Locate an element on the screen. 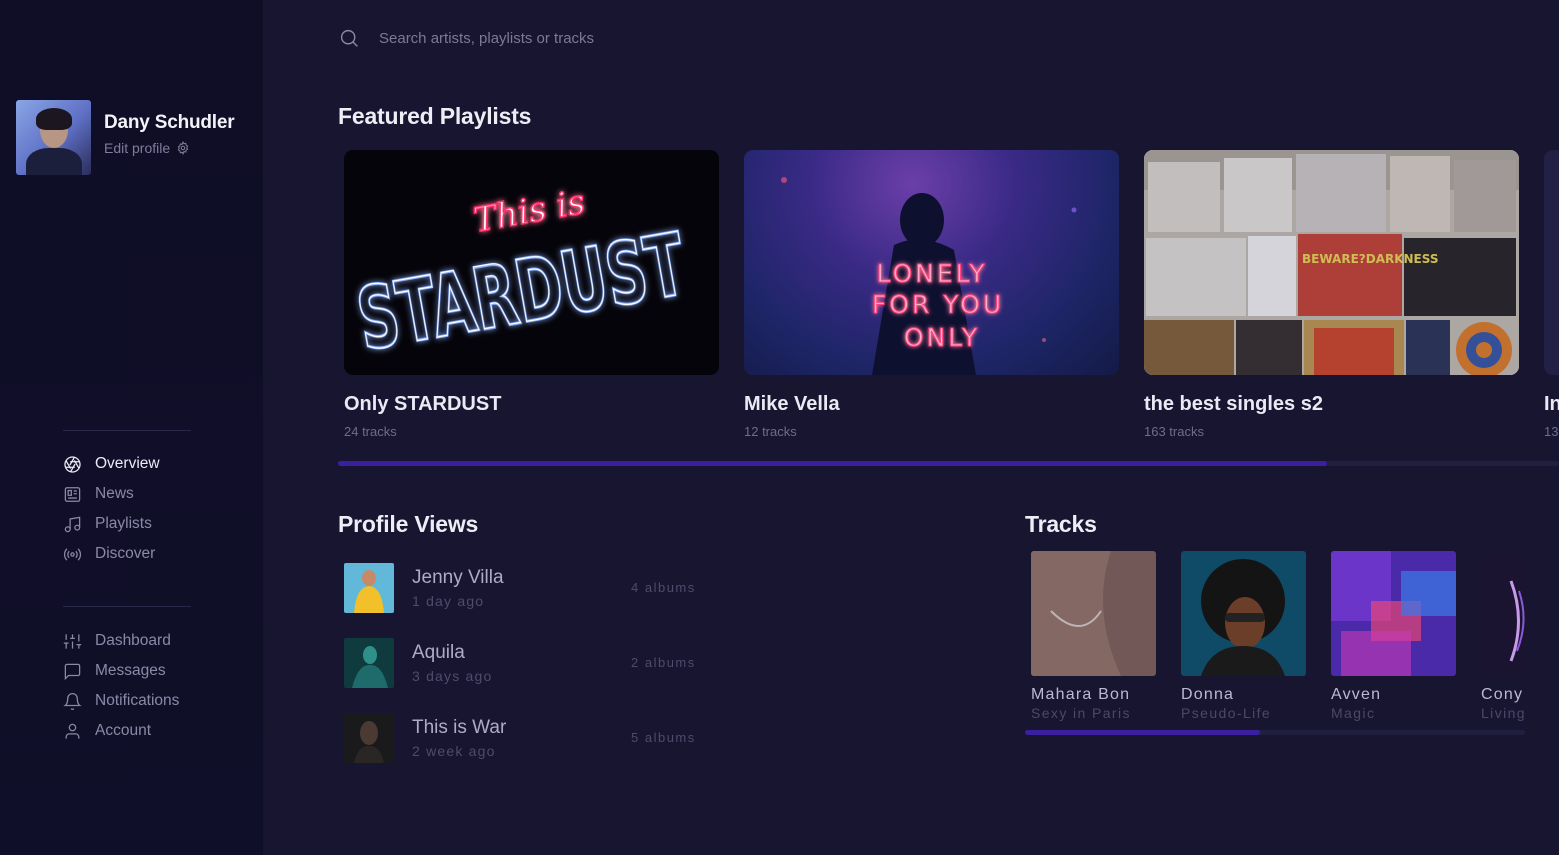 The image size is (1559, 855). playlist-title: Mike Vella is located at coordinates (792, 404).